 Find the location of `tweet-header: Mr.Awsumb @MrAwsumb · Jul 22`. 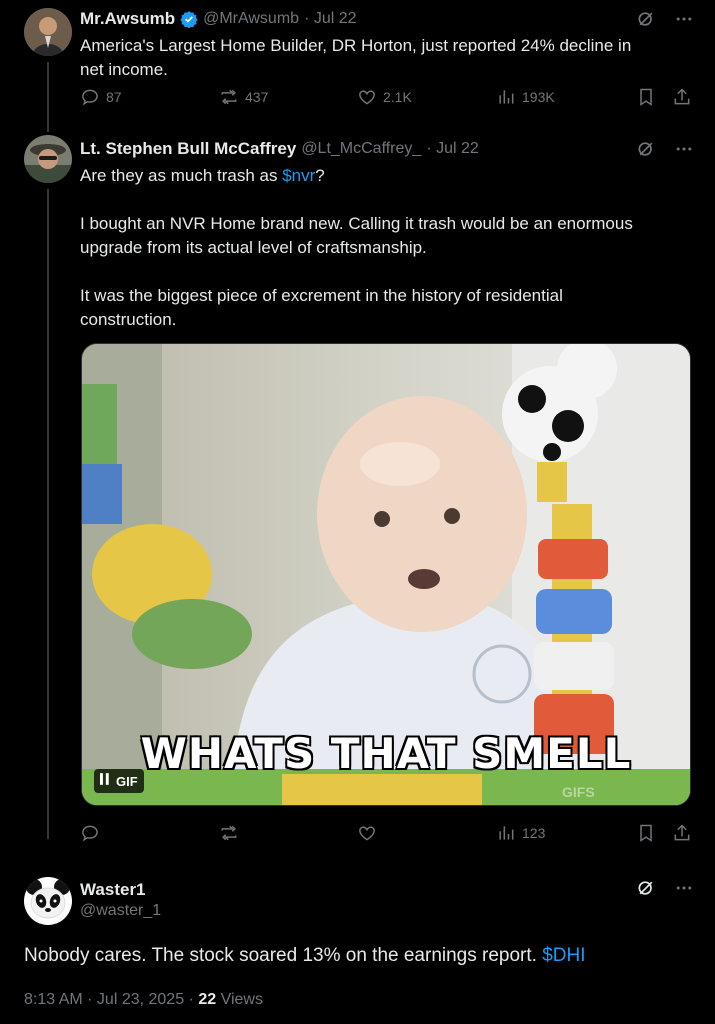

tweet-header: Mr.Awsumb @MrAwsumb · Jul 22 is located at coordinates (218, 19).